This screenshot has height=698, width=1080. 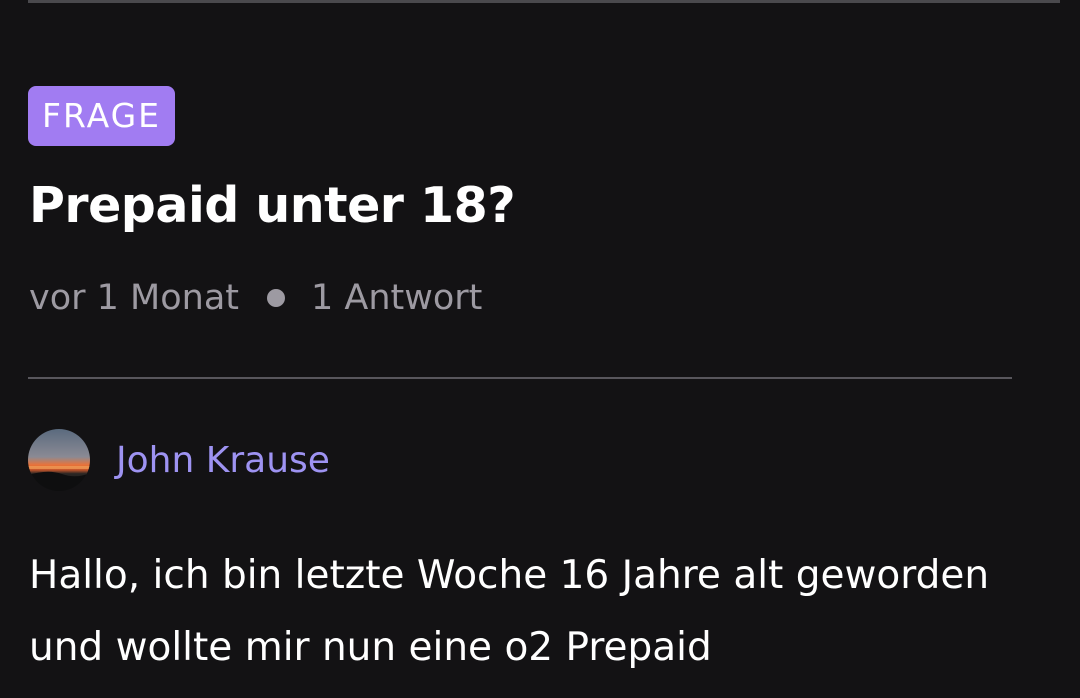 I want to click on avatar, so click(x=59, y=460).